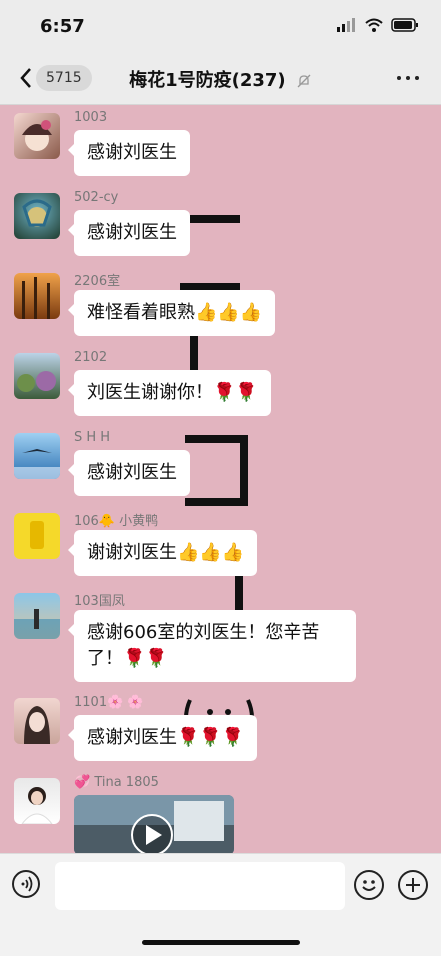 Image resolution: width=441 pixels, height=956 pixels. I want to click on status-bar: 6:57, so click(220, 26).